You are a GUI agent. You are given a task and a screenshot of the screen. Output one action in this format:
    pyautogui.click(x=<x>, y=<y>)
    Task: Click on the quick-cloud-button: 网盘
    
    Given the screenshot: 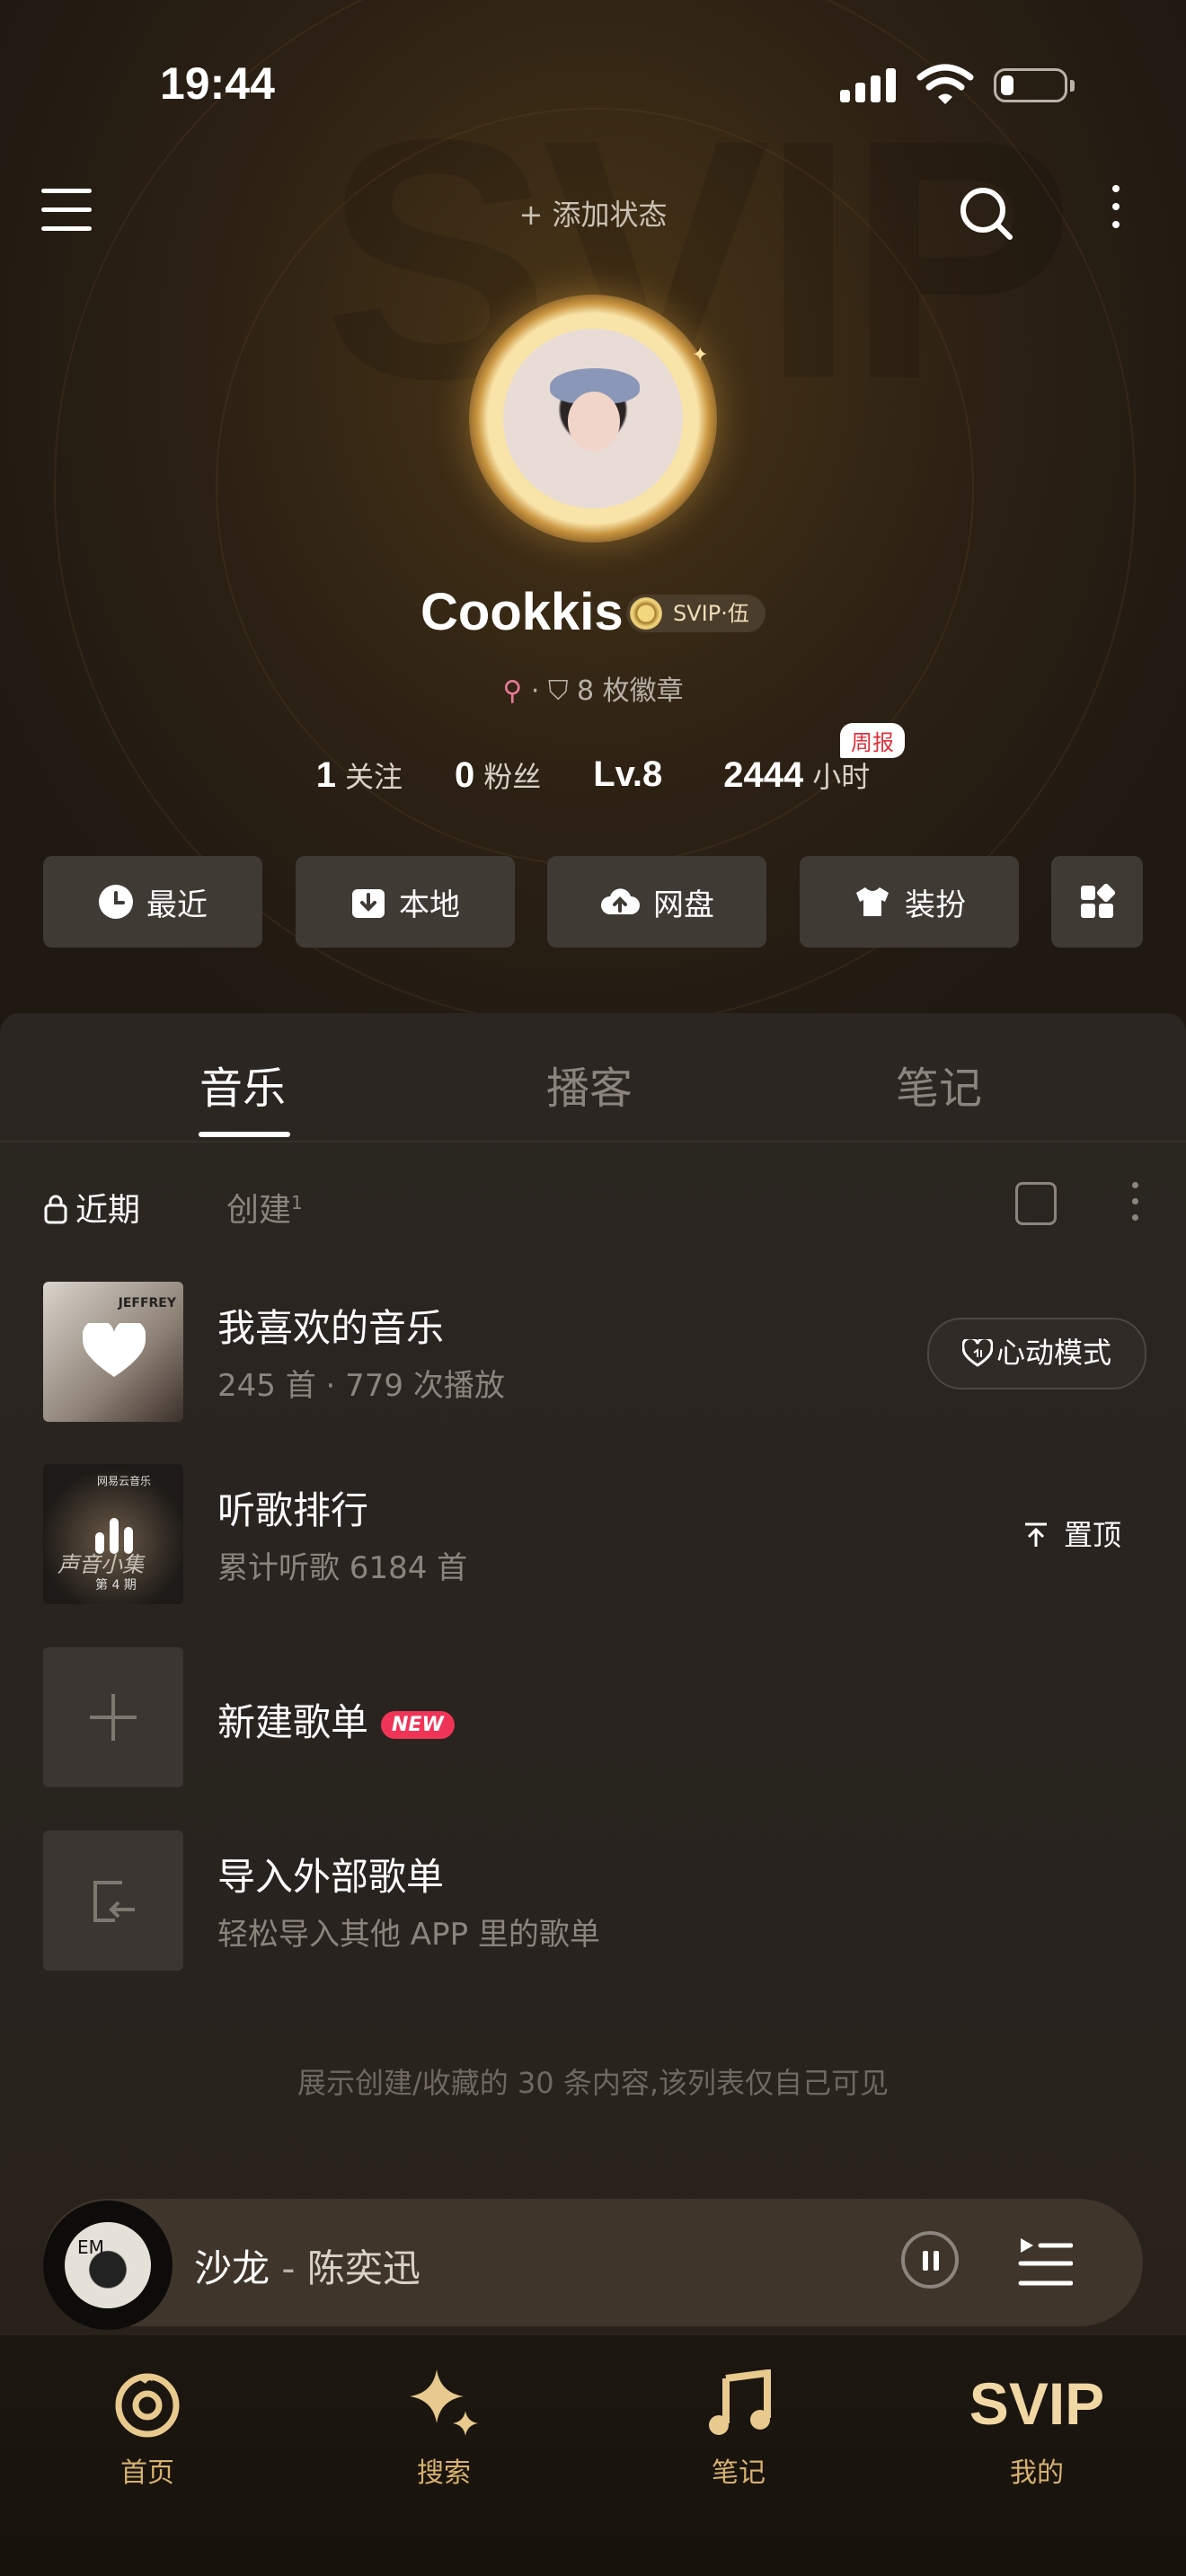 What is the action you would take?
    pyautogui.click(x=656, y=902)
    